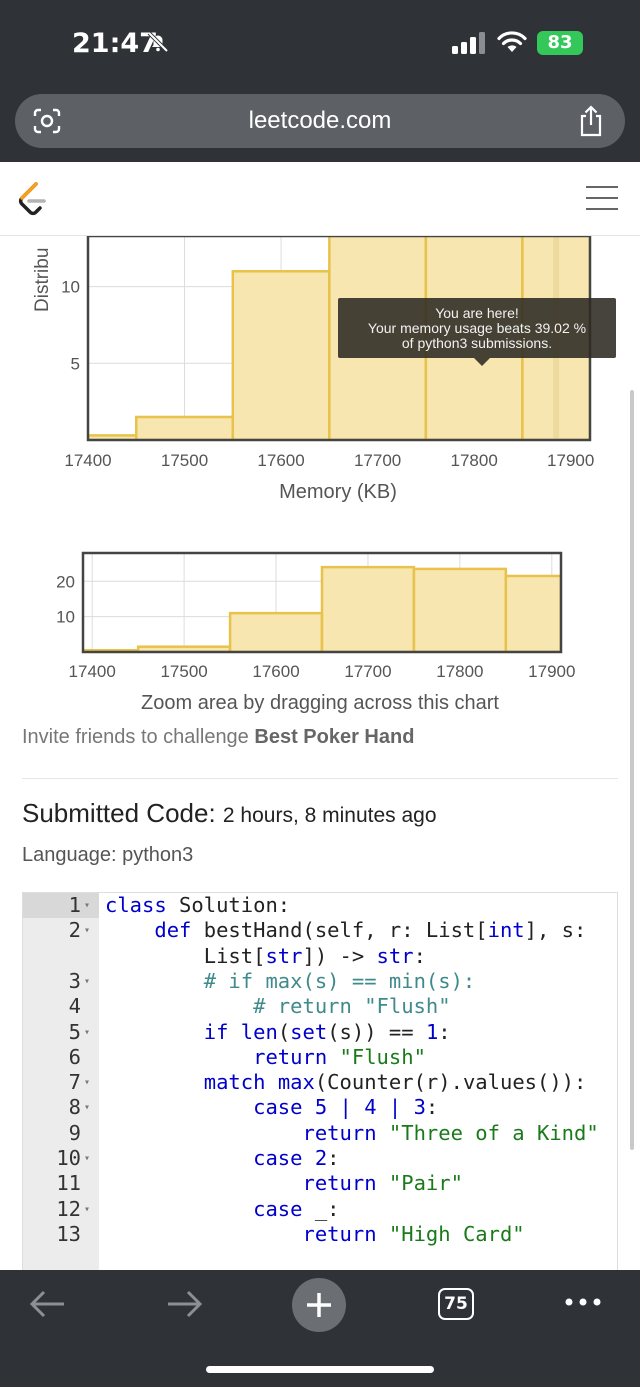 The image size is (640, 1387). Describe the element at coordinates (583, 1302) in the screenshot. I see `more-options-icon` at that location.